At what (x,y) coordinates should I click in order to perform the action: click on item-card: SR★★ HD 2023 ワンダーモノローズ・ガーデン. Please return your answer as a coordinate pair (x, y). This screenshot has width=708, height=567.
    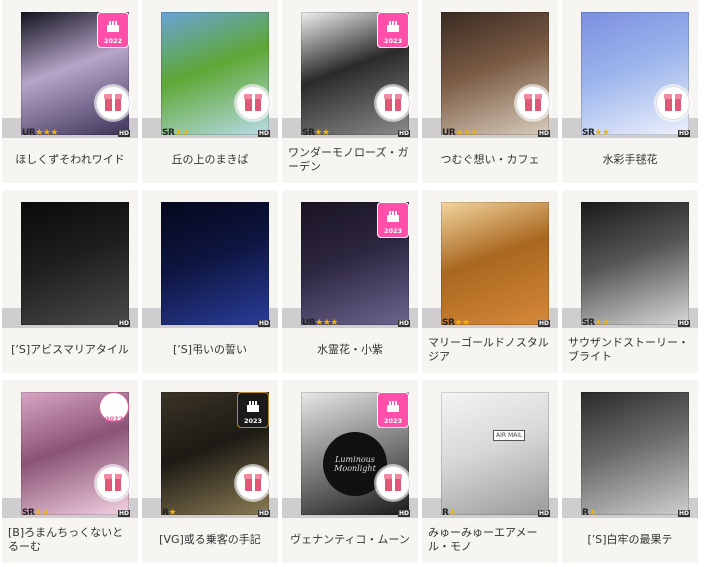
    Looking at the image, I should click on (350, 91).